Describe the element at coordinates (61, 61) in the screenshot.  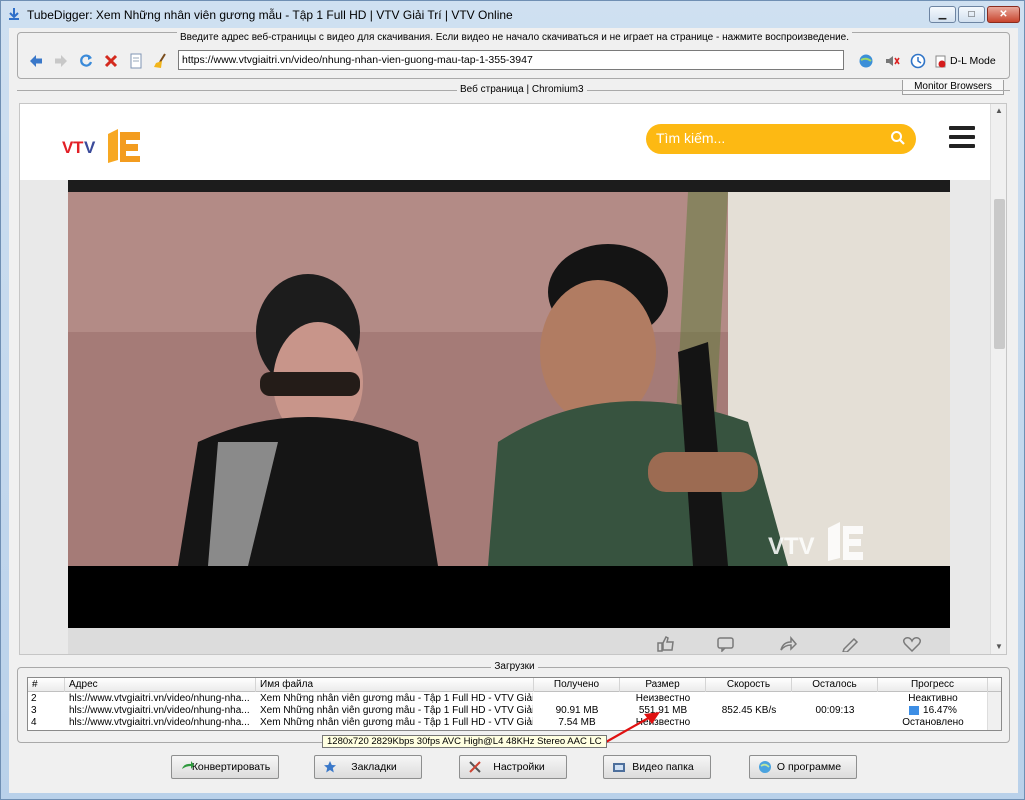
I see `forward-arrow-icon` at that location.